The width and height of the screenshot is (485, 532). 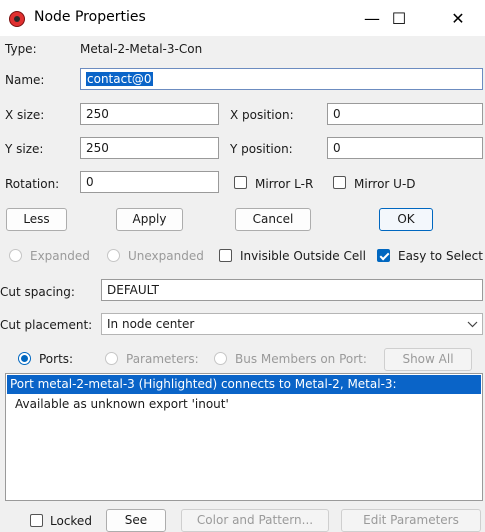 I want to click on ports-label: Ports:, so click(x=56, y=359).